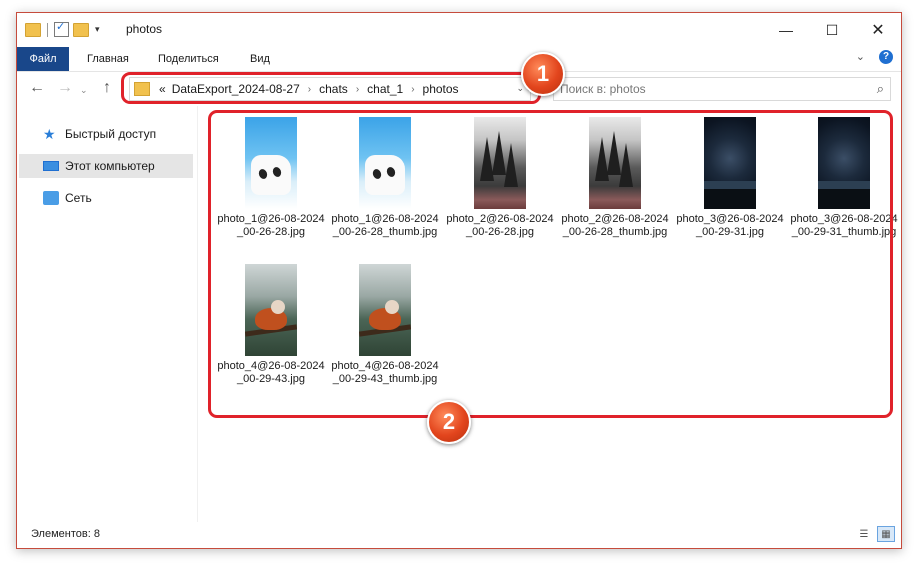  Describe the element at coordinates (107, 88) in the screenshot. I see `up-arrow-icon: ↑` at that location.